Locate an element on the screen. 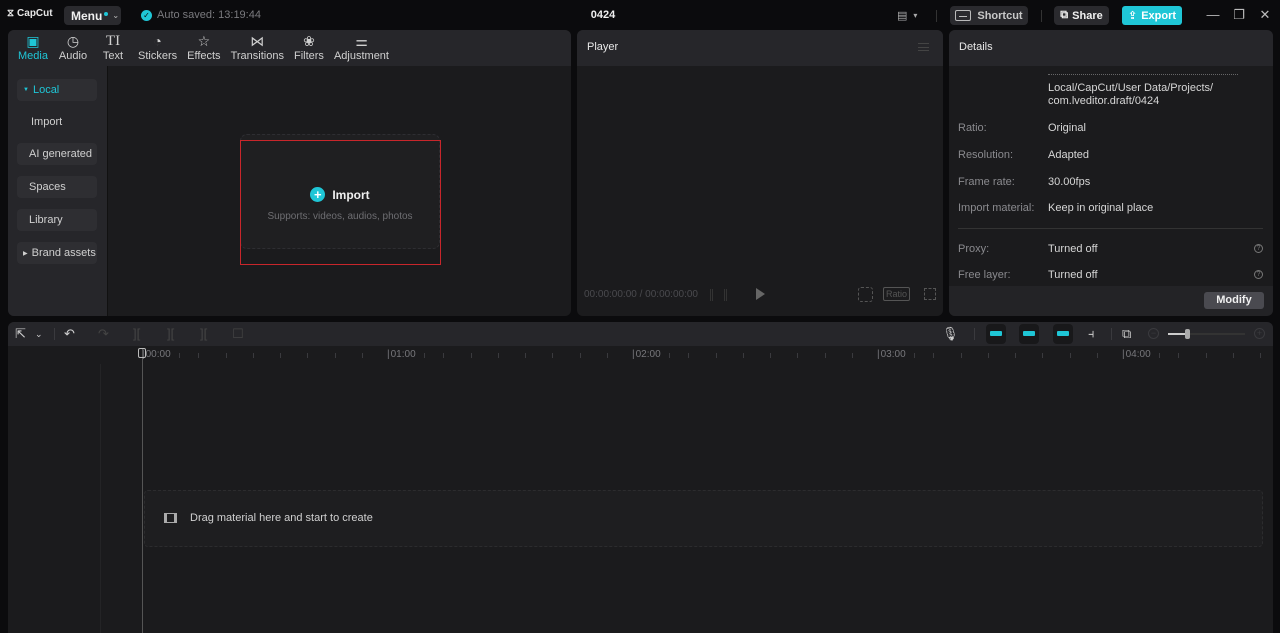  ruler-label: 04:00 is located at coordinates (1136, 354).